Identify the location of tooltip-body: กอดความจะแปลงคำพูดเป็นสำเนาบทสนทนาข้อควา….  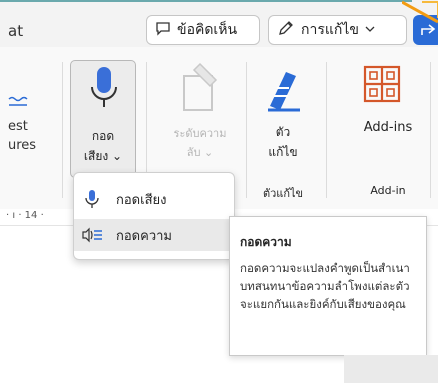
(325, 286).